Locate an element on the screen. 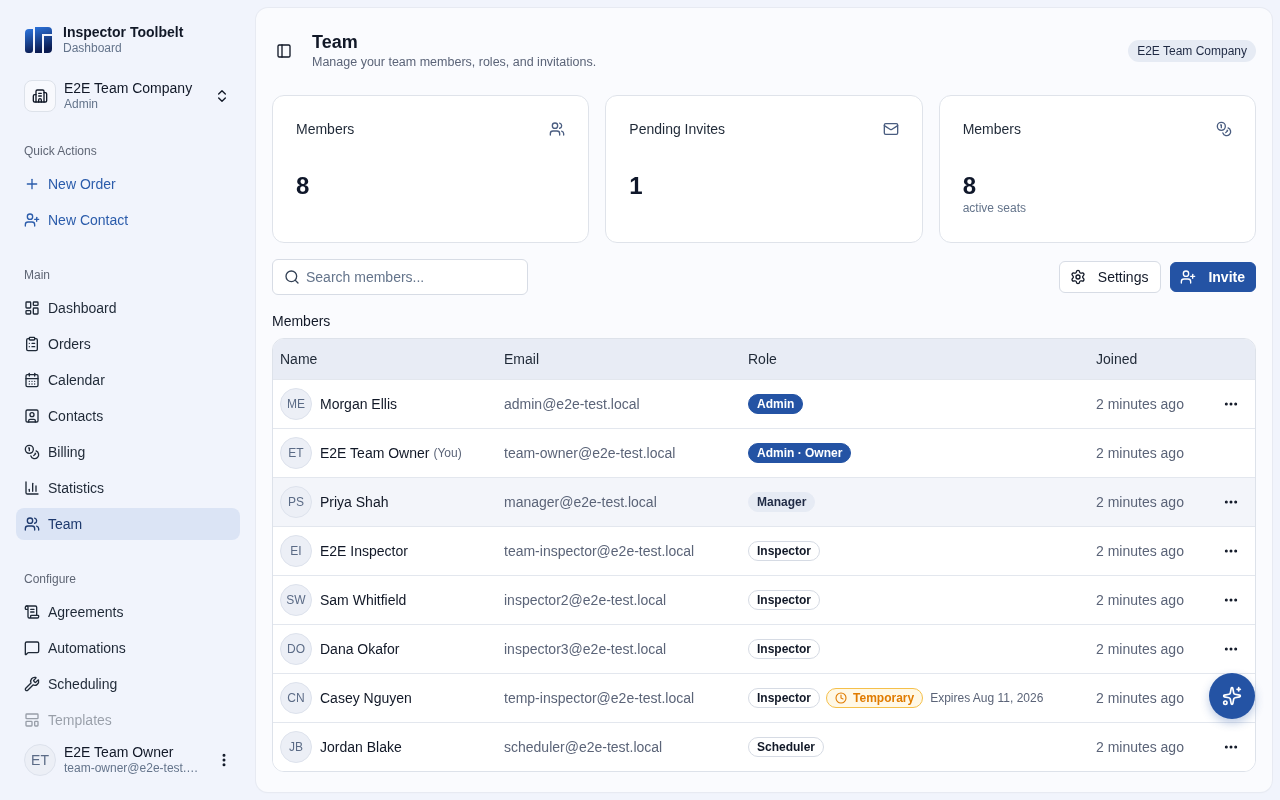 Image resolution: width=1280 pixels, height=800 pixels. section-heading: Configure is located at coordinates (50, 579).